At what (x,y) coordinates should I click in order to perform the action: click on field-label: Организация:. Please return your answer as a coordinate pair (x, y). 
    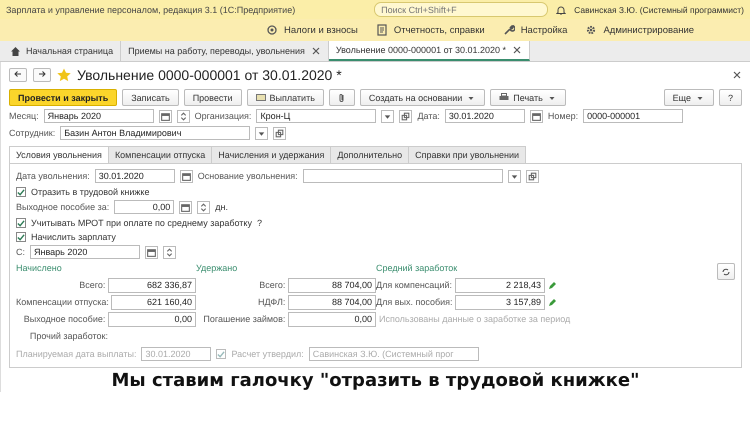
    Looking at the image, I should click on (223, 116).